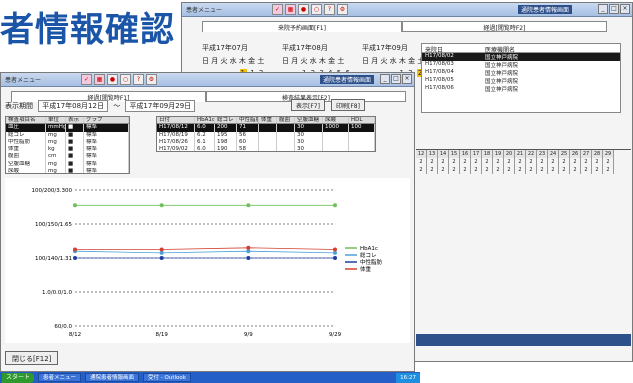 The height and width of the screenshot is (383, 633). What do you see at coordinates (521, 89) in the screenshot?
I see `list-item: H17/08/06 国立神戸病院` at bounding box center [521, 89].